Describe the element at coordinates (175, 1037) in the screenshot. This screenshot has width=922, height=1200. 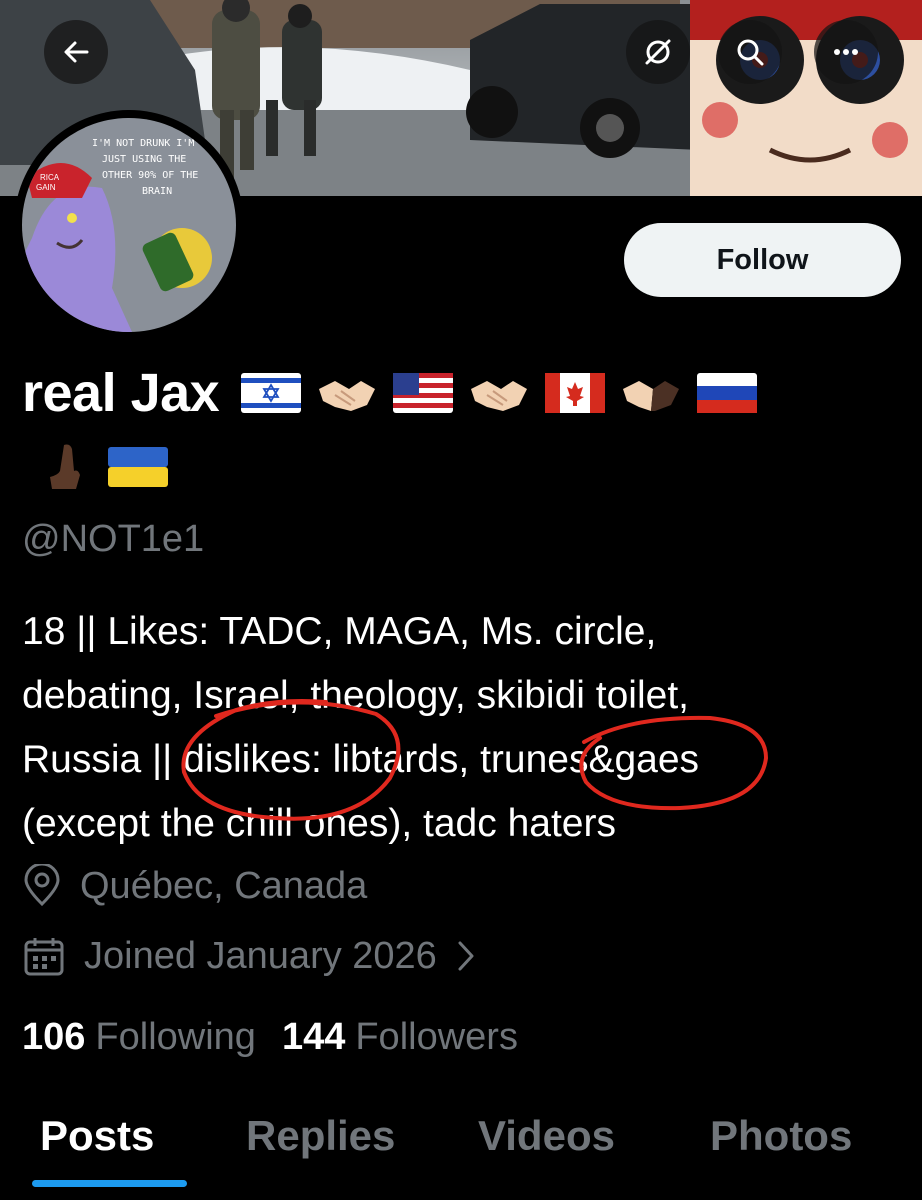
I see `following-label: Following` at that location.